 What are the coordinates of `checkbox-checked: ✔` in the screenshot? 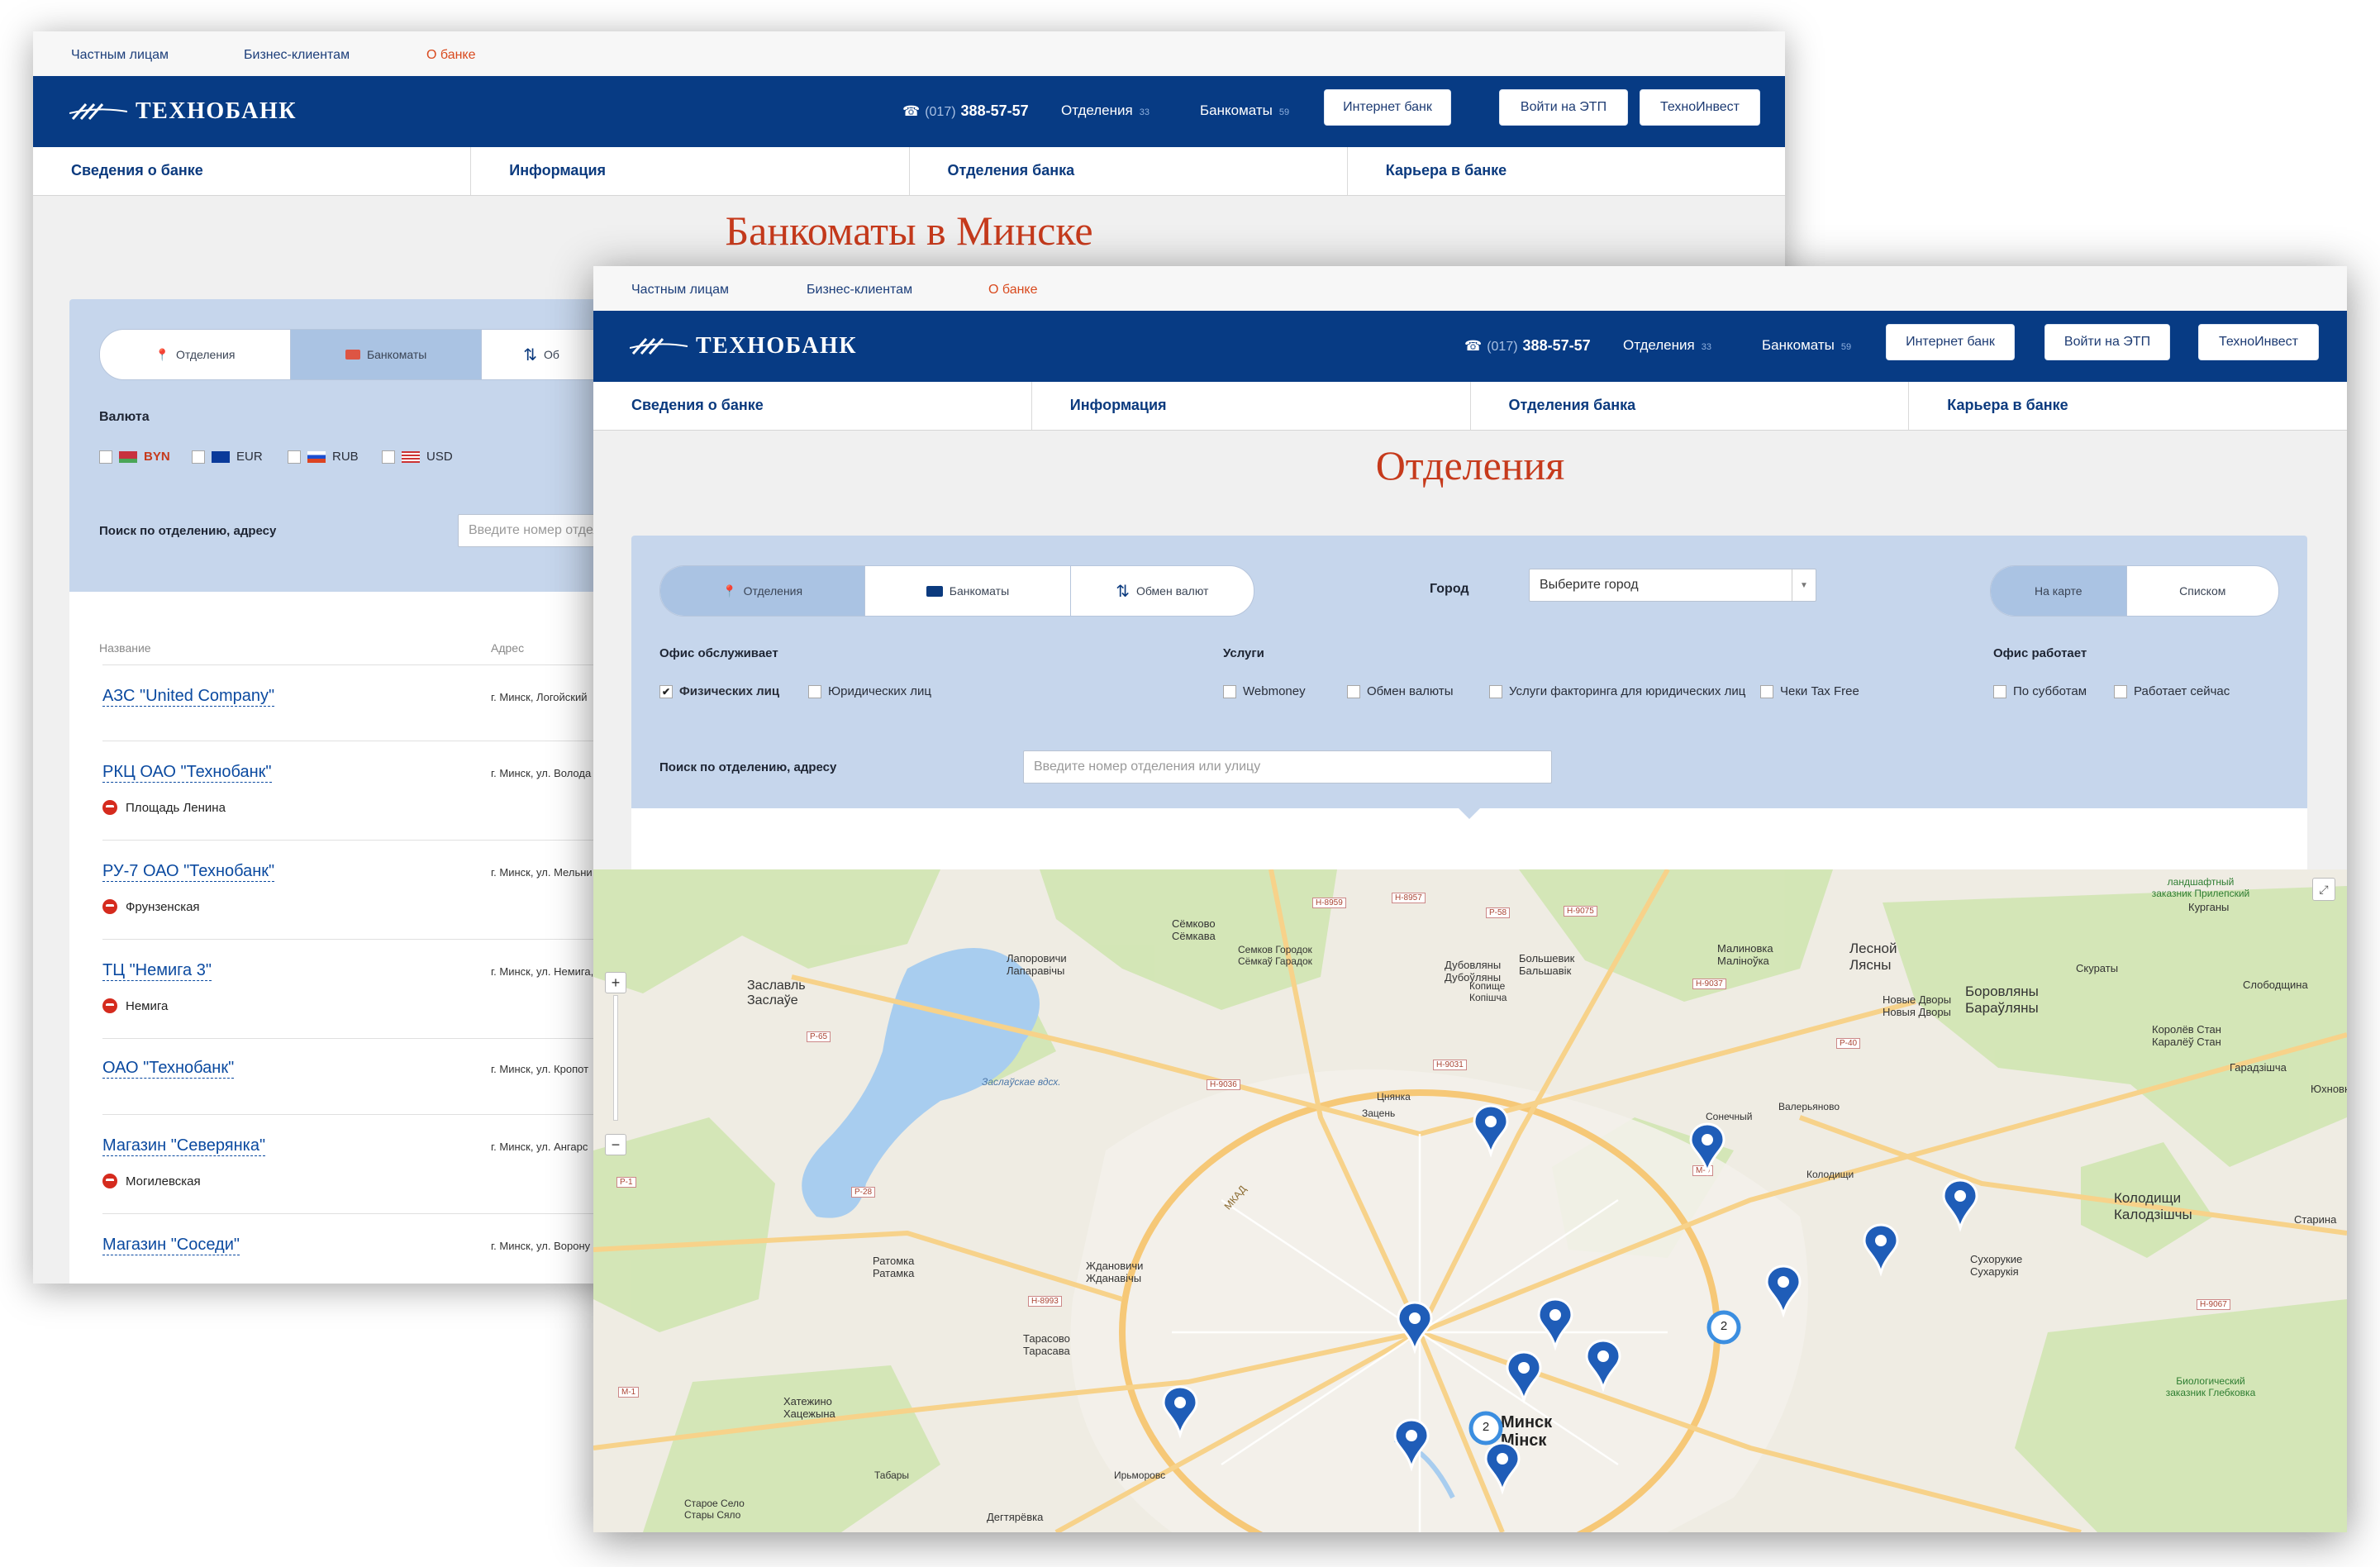 It's located at (666, 691).